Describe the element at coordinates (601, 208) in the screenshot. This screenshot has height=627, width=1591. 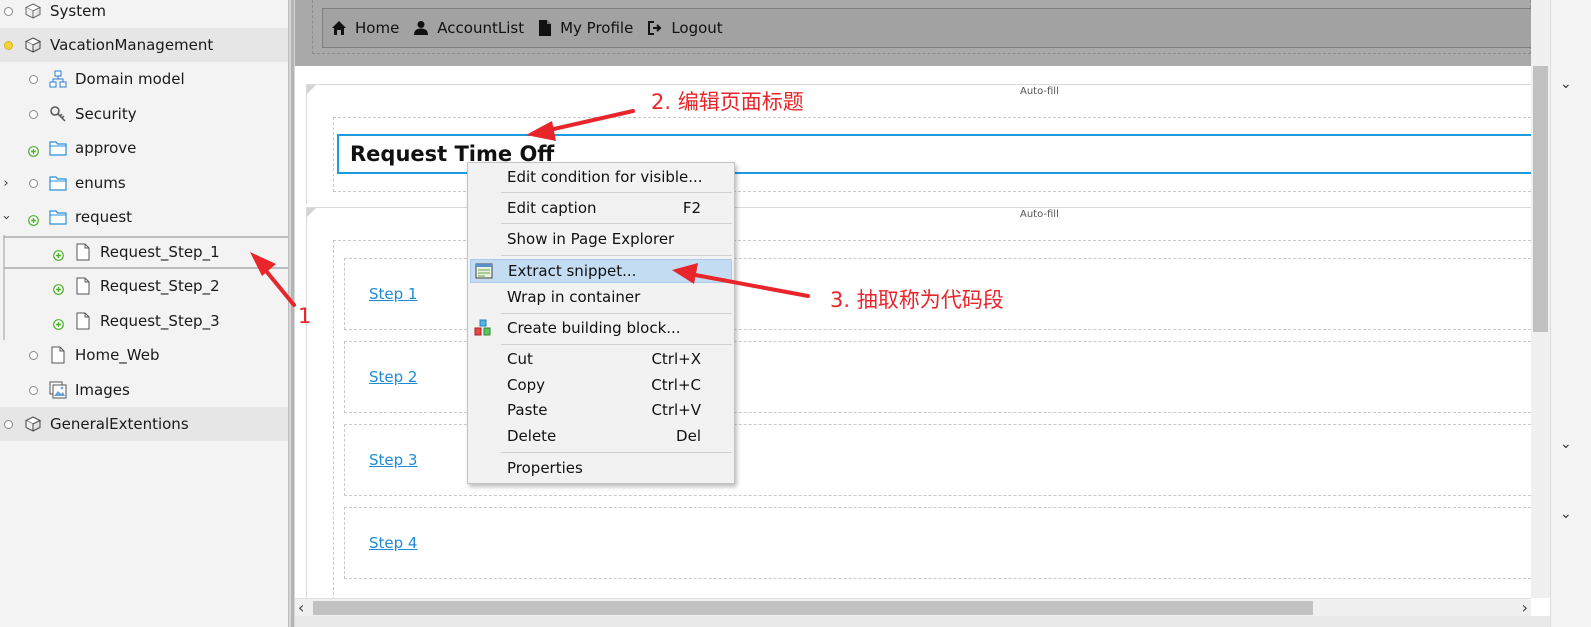
I see `menu-item-edit-caption: Edit caption F2` at that location.